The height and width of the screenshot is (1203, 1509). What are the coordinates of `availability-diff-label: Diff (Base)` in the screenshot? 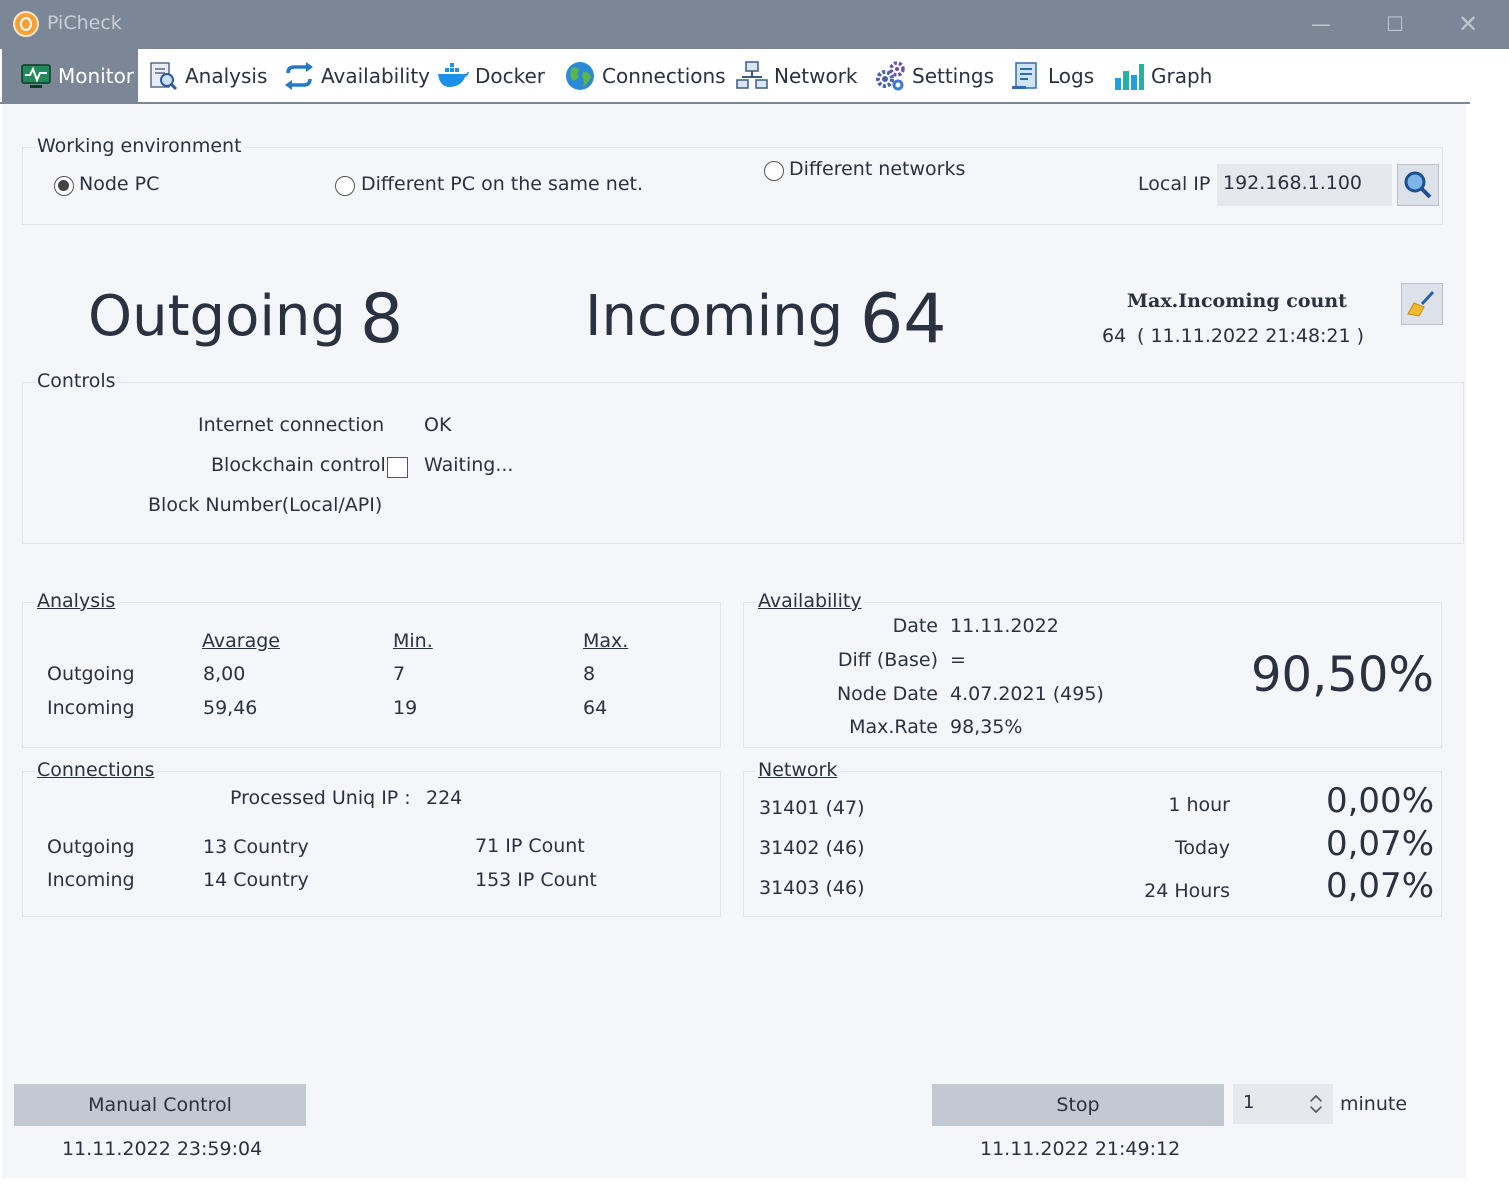 It's located at (887, 660).